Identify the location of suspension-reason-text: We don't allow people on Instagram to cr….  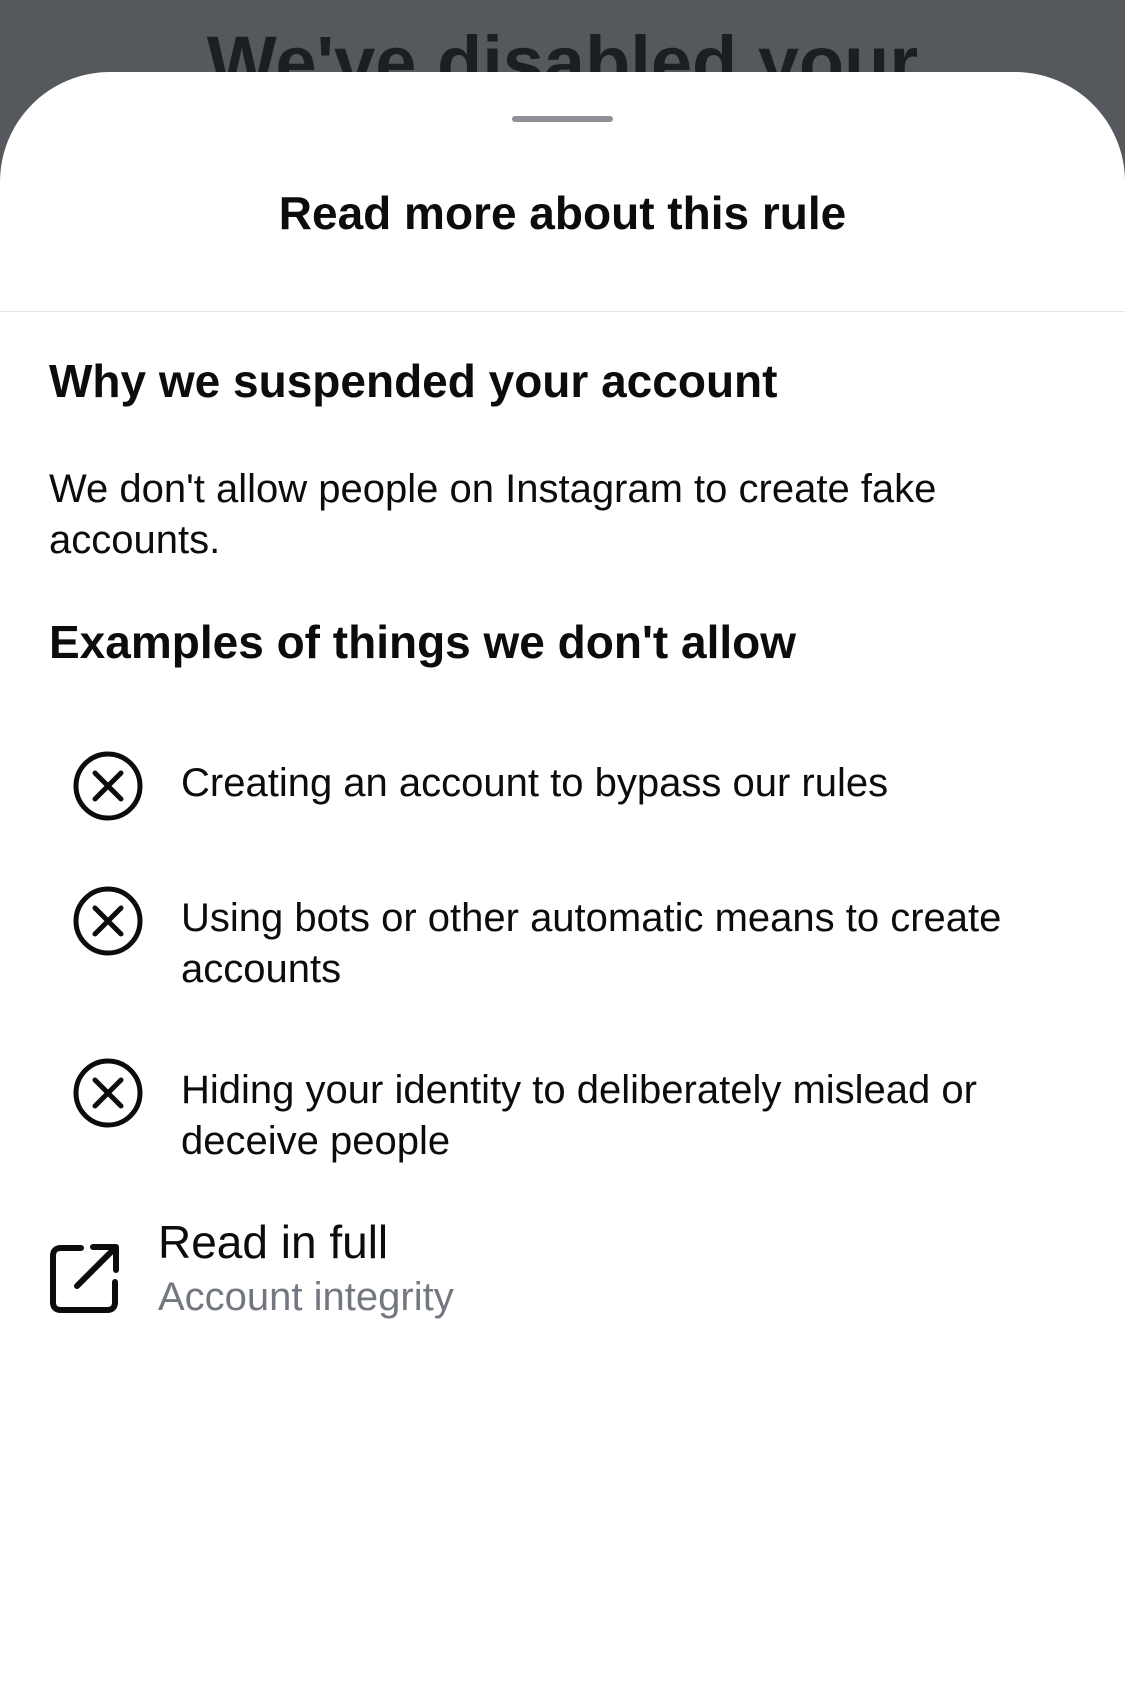
(493, 514).